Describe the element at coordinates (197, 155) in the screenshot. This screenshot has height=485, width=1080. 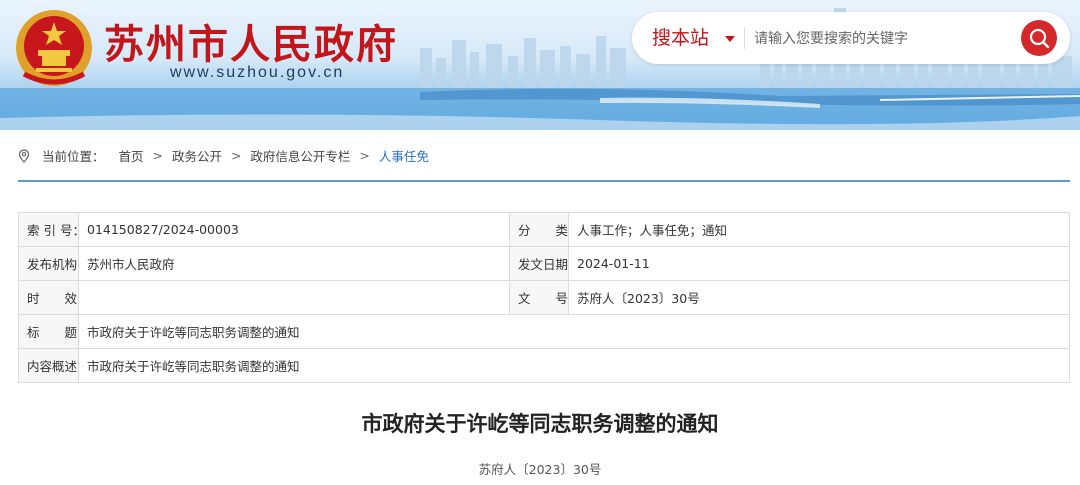
I see `breadcrumb-gov-affairs: 政务公开` at that location.